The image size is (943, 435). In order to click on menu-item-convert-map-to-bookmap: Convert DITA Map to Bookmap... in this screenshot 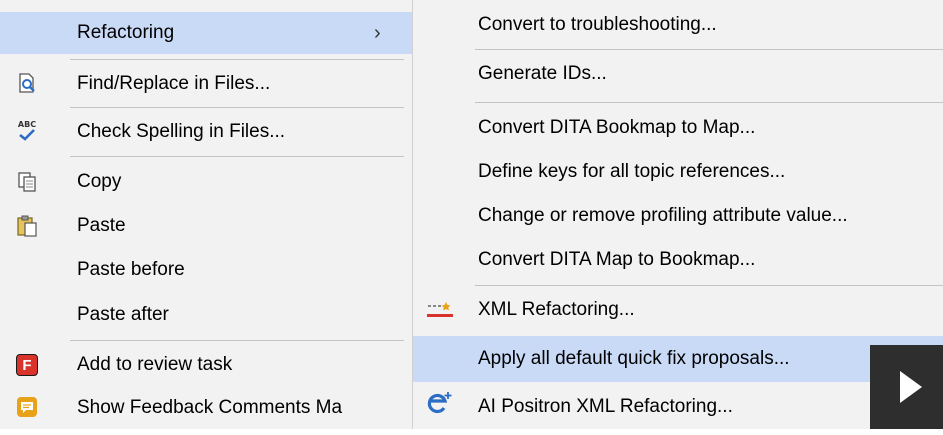, I will do `click(678, 260)`.